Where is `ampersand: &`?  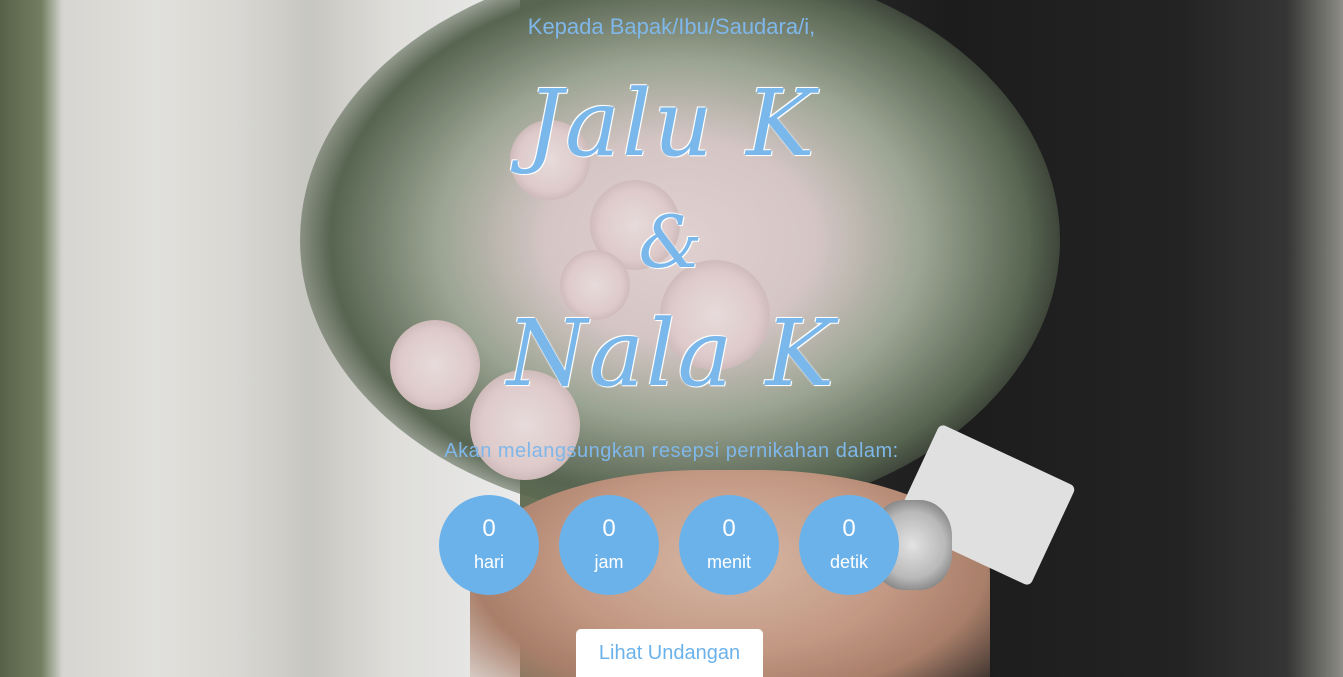
ampersand: & is located at coordinates (671, 242).